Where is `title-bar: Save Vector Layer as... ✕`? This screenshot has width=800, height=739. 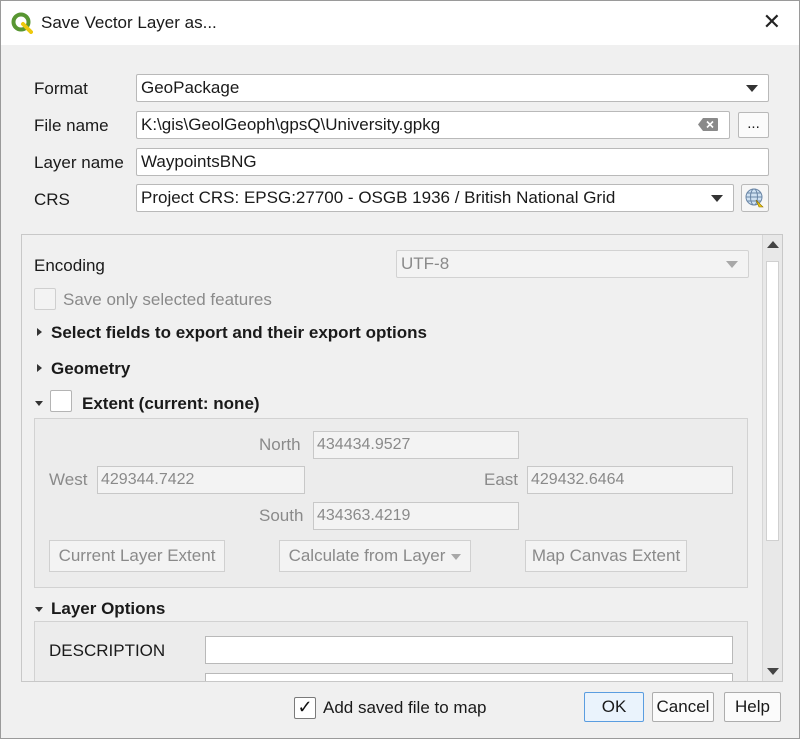
title-bar: Save Vector Layer as... ✕ is located at coordinates (400, 23).